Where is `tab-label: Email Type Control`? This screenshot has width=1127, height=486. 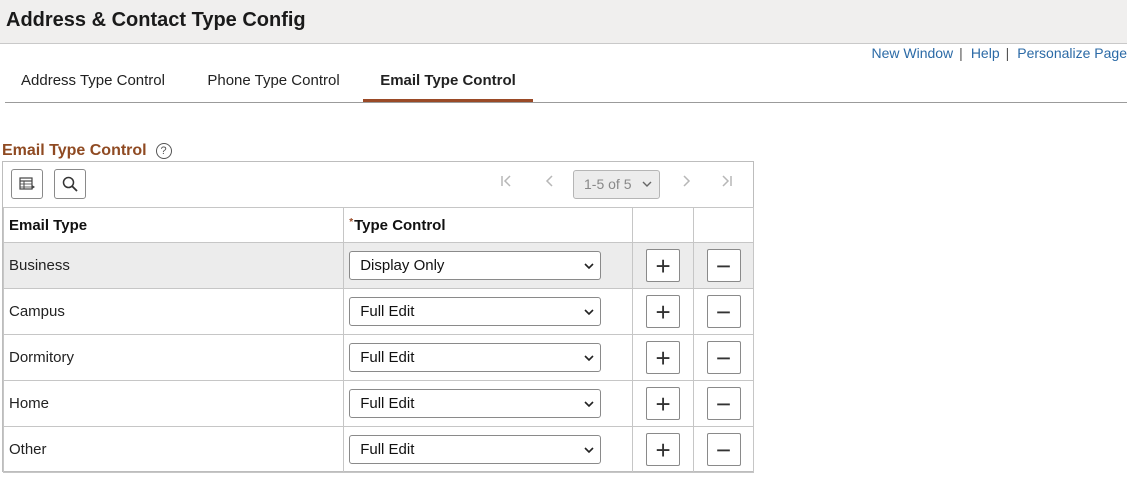 tab-label: Email Type Control is located at coordinates (448, 80).